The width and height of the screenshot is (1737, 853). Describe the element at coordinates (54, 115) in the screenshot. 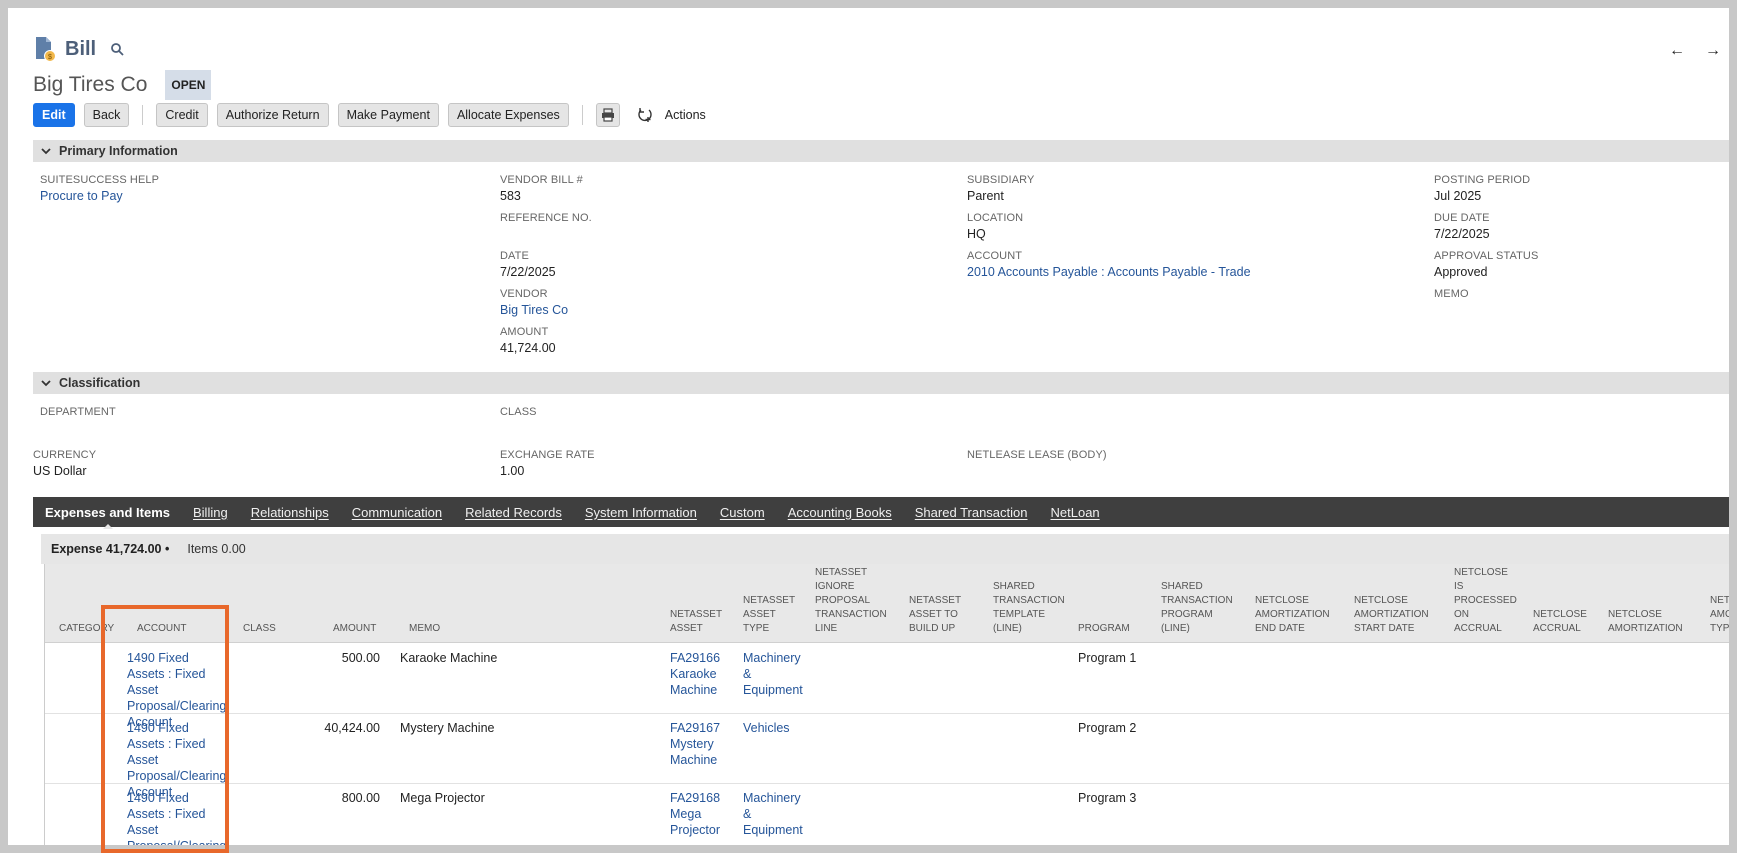

I see `edit-button: Edit` at that location.